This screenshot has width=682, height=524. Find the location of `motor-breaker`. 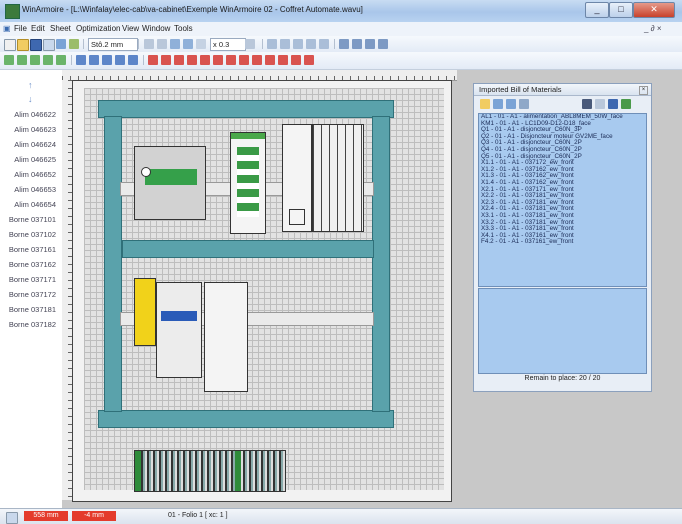

motor-breaker is located at coordinates (226, 337).